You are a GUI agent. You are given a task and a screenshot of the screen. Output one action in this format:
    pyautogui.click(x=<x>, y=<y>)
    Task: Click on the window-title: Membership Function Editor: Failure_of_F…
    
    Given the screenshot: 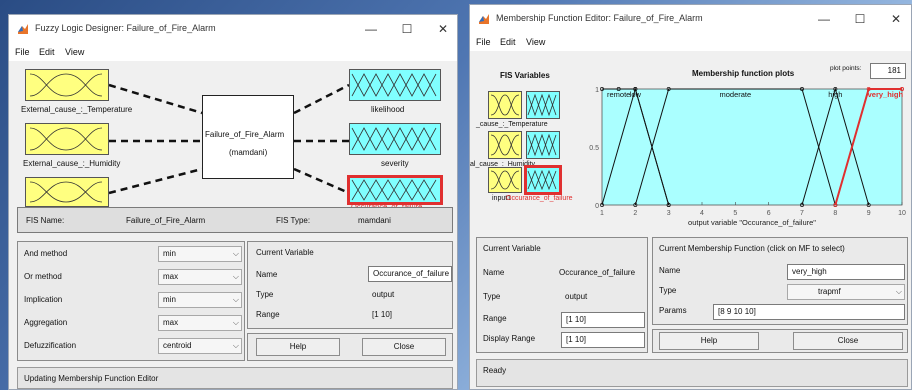 What is the action you would take?
    pyautogui.click(x=599, y=18)
    